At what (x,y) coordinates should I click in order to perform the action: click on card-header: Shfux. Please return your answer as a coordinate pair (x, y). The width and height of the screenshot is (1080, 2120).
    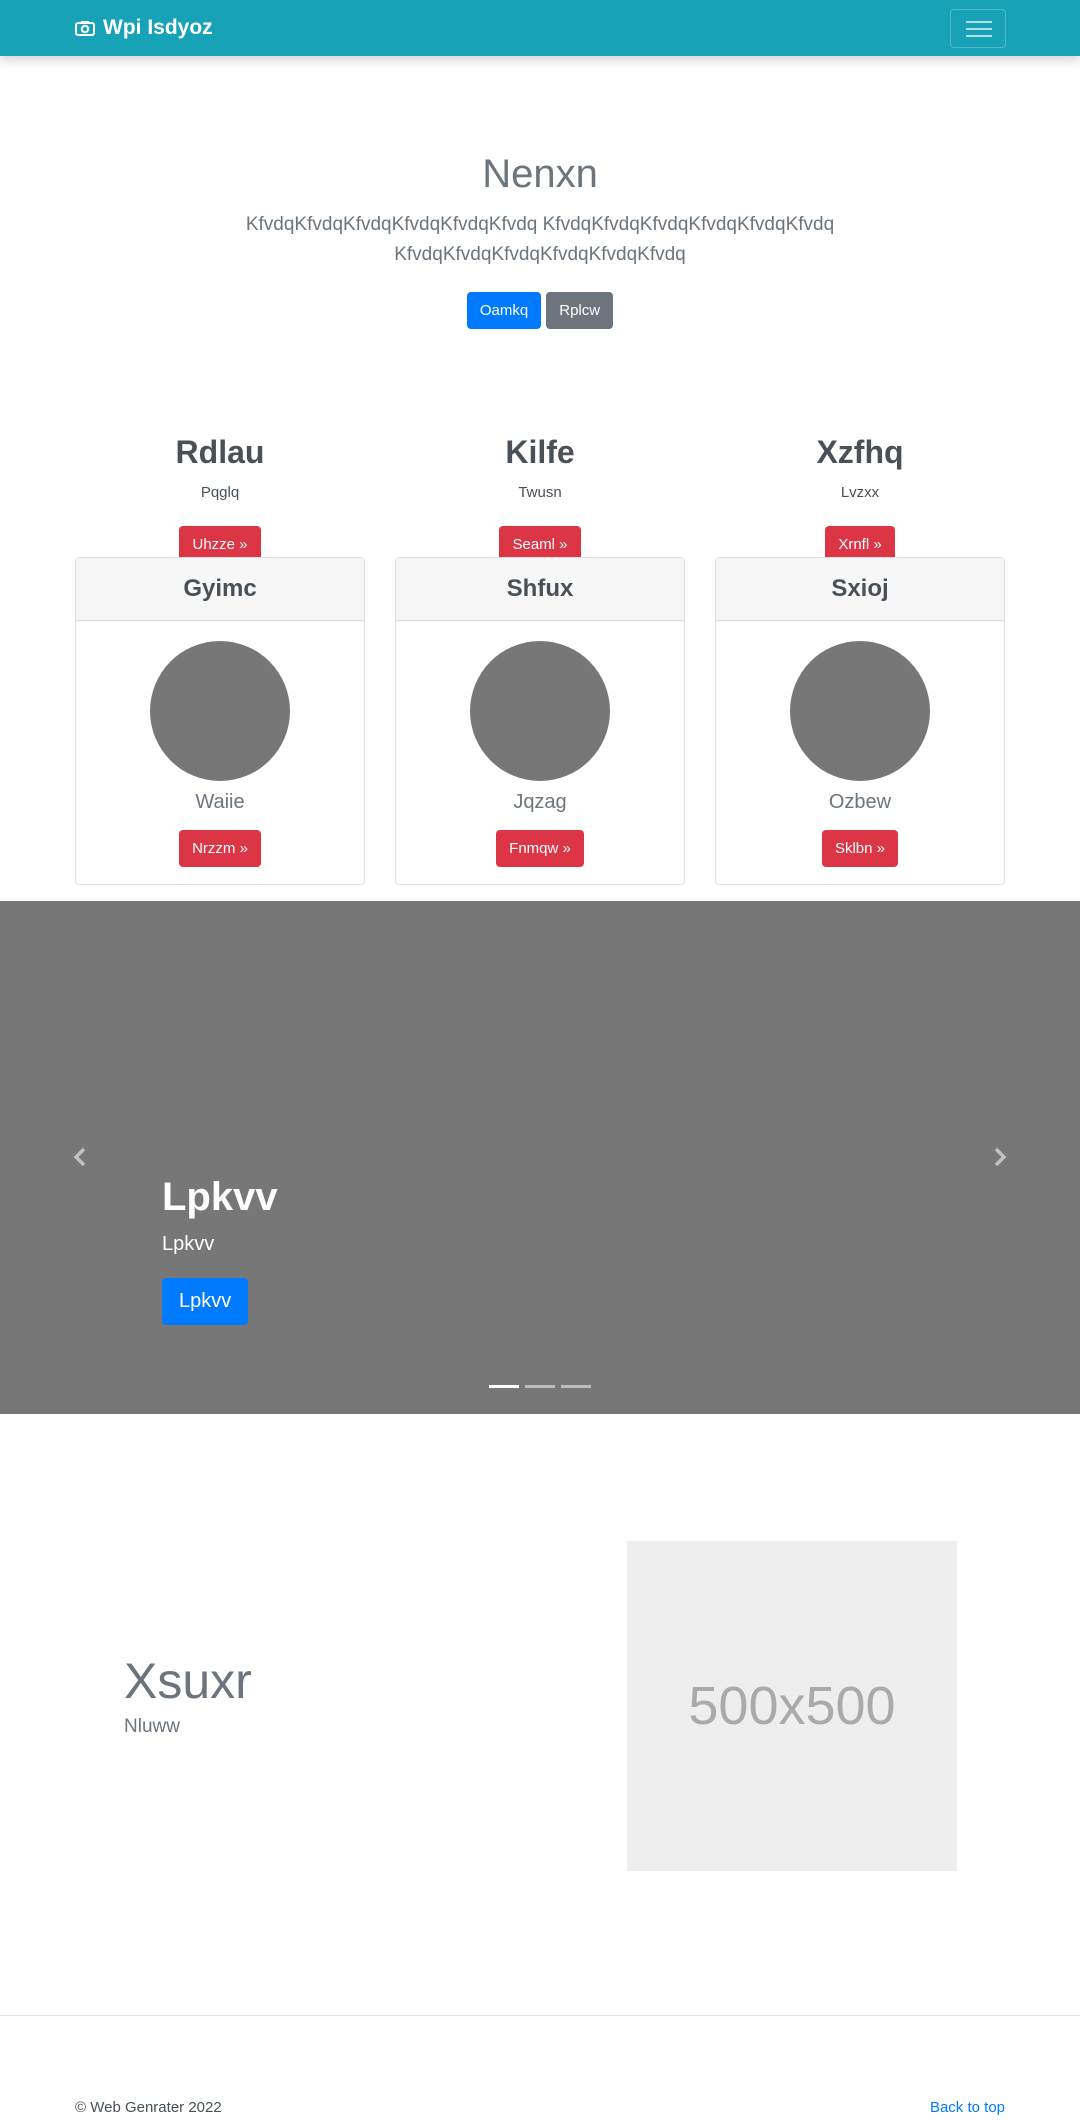
    Looking at the image, I should click on (540, 589).